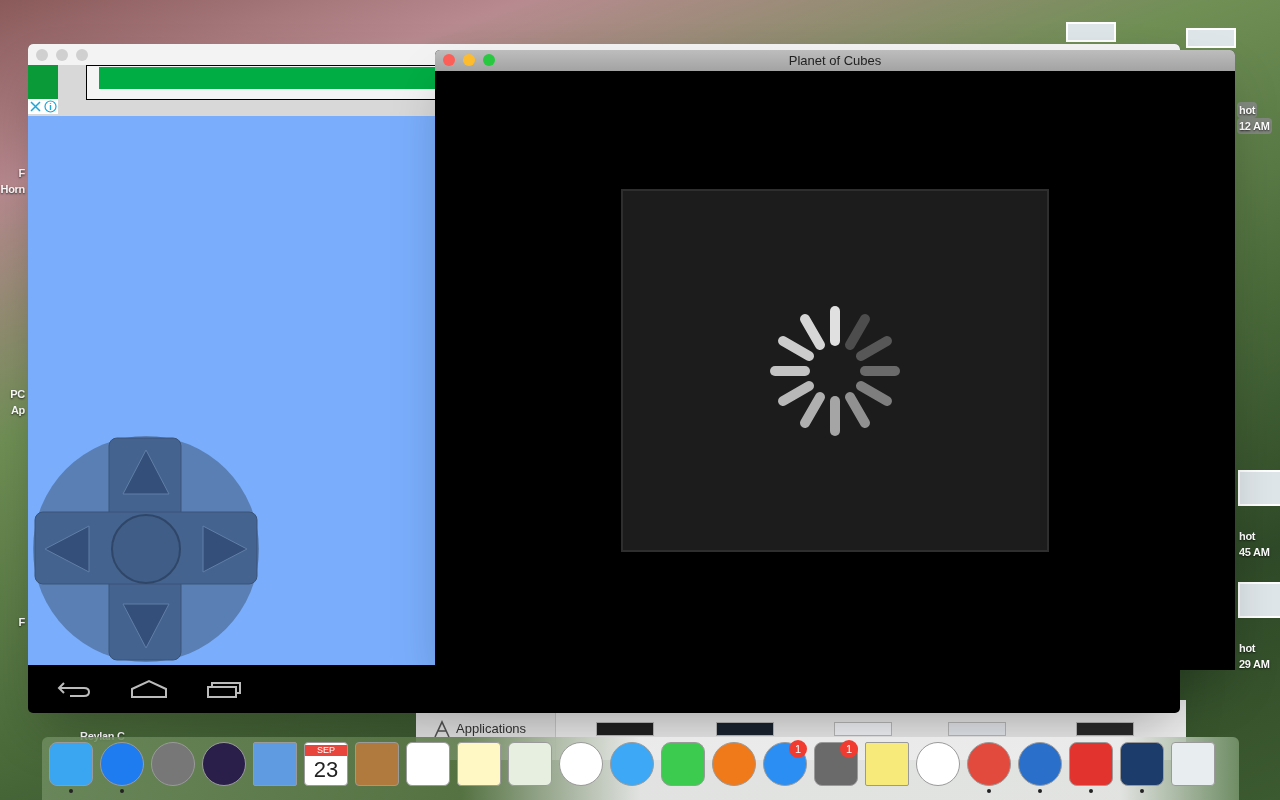 Image resolution: width=1280 pixels, height=800 pixels. I want to click on close-button, so click(449, 60).